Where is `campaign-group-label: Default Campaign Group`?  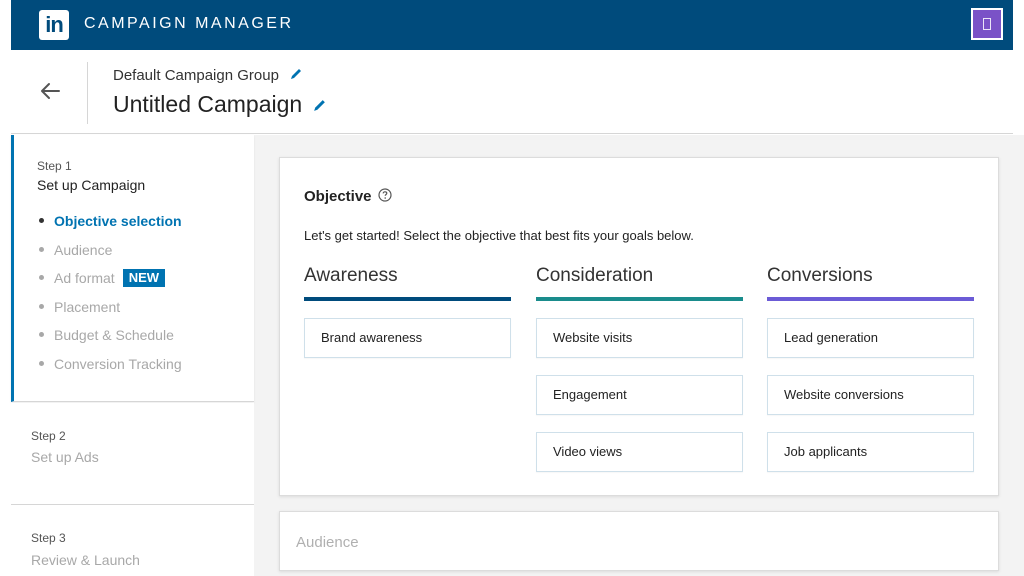
campaign-group-label: Default Campaign Group is located at coordinates (196, 75).